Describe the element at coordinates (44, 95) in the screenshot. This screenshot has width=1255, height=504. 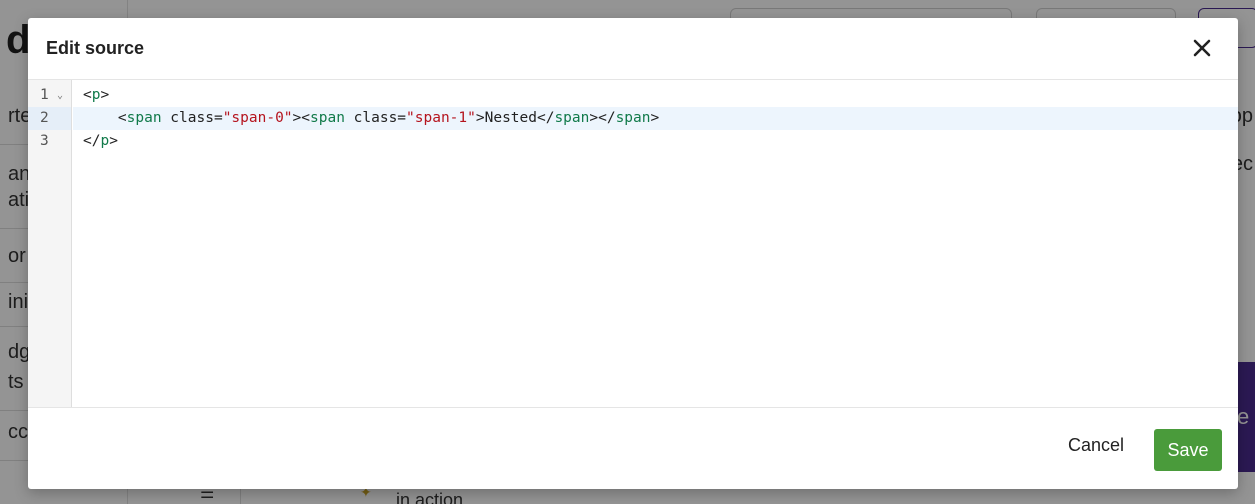
I see `line-number-label: 1` at that location.